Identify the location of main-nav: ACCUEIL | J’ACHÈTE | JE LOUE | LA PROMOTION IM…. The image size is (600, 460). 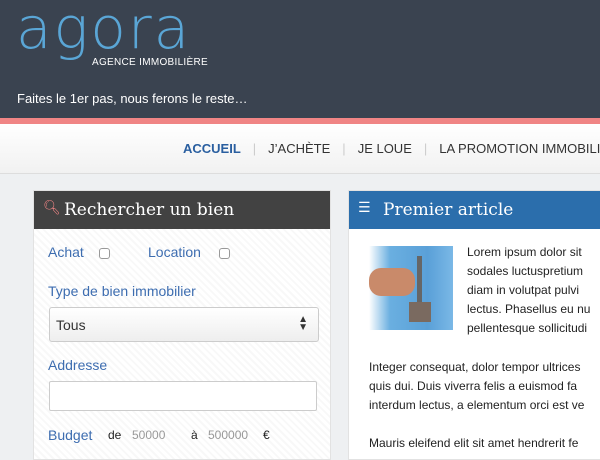
(300, 149).